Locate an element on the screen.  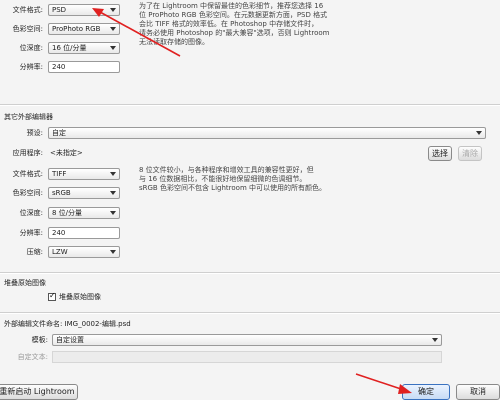
choose-button: 选择 is located at coordinates (440, 153).